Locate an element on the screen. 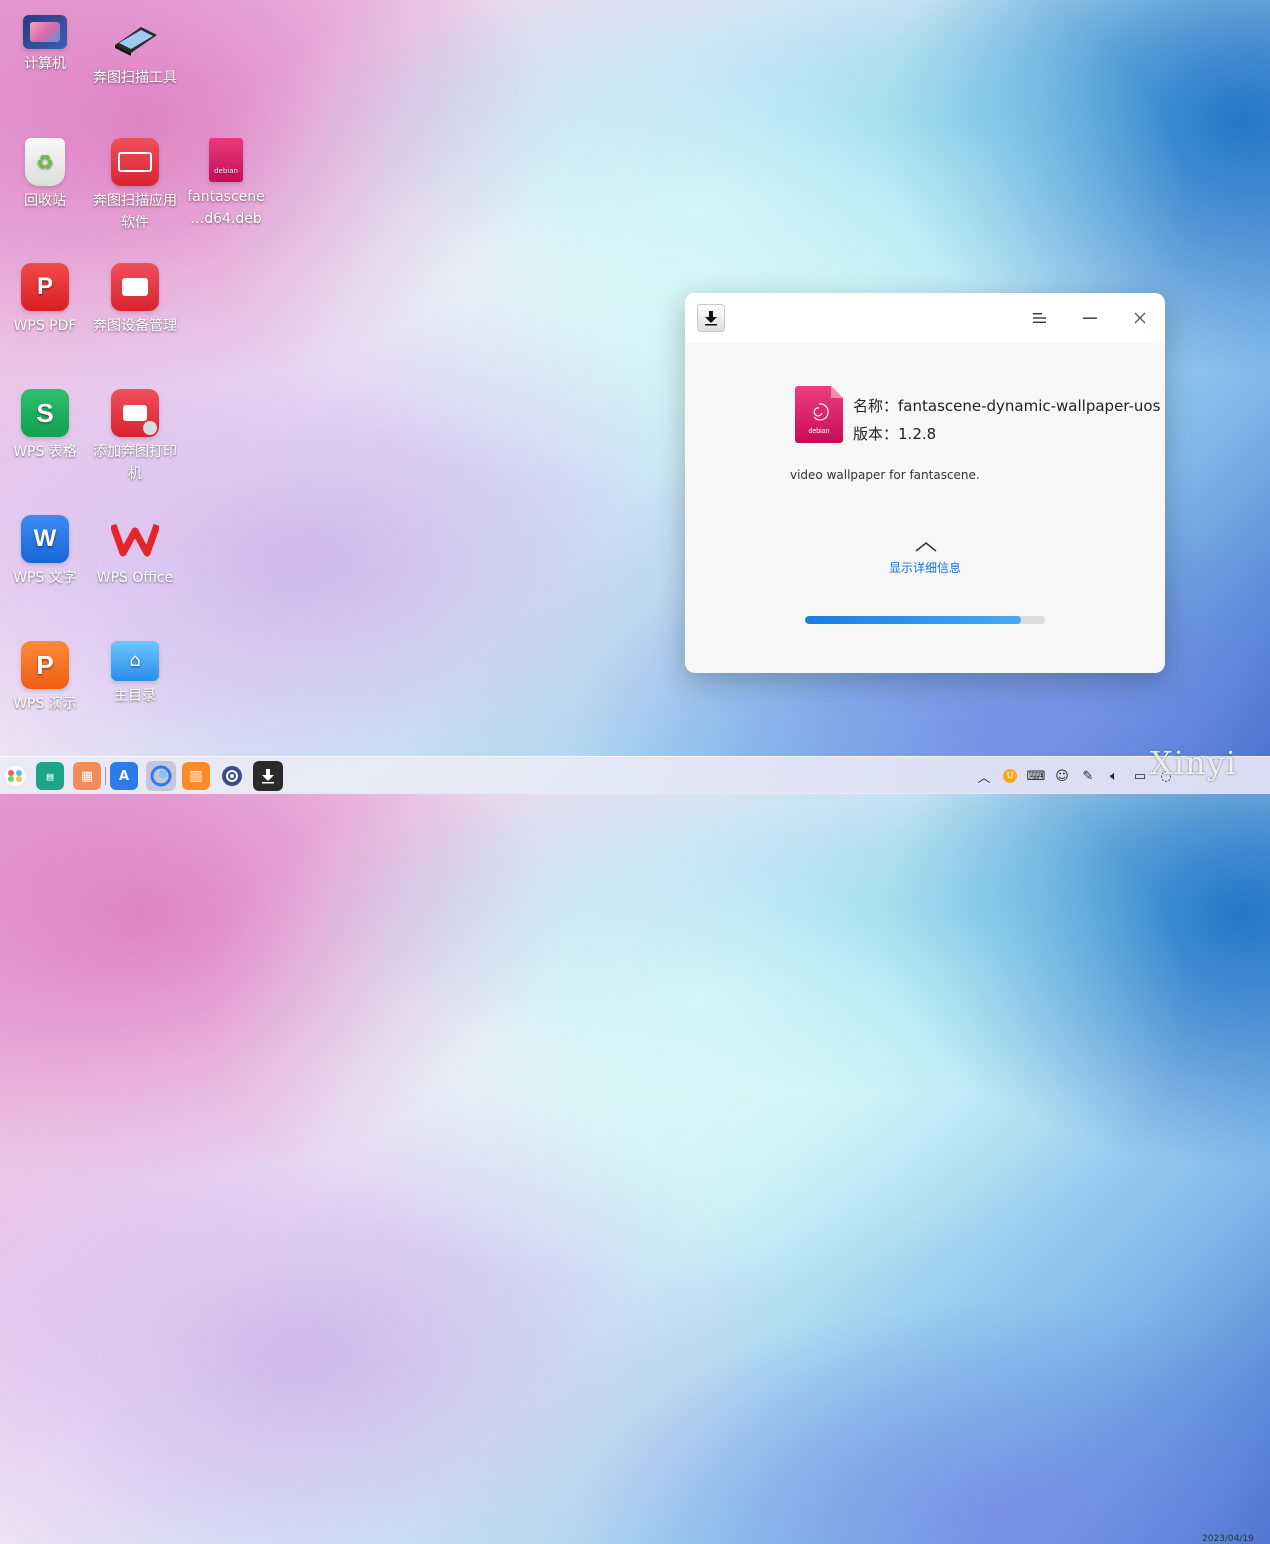 The width and height of the screenshot is (1270, 1544). package-name-row: 名称：fantascene-dynamic-wallpaper-uos is located at coordinates (1006, 405).